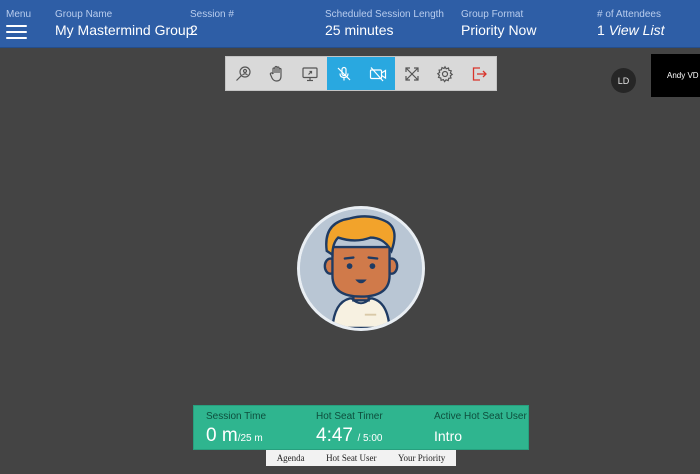 The image size is (700, 474). Describe the element at coordinates (683, 75) in the screenshot. I see `remote-participant-name: Andy VD (` at that location.